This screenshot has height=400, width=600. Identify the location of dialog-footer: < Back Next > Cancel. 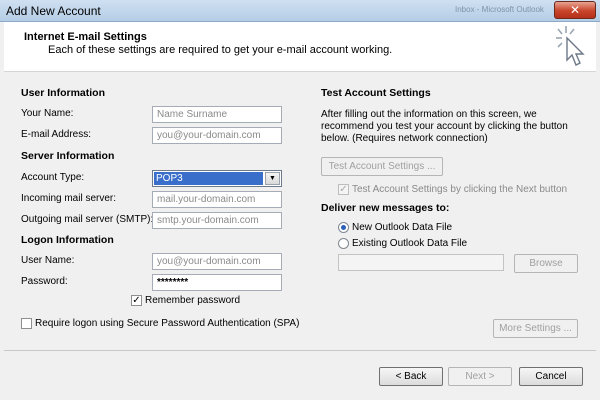
(300, 373).